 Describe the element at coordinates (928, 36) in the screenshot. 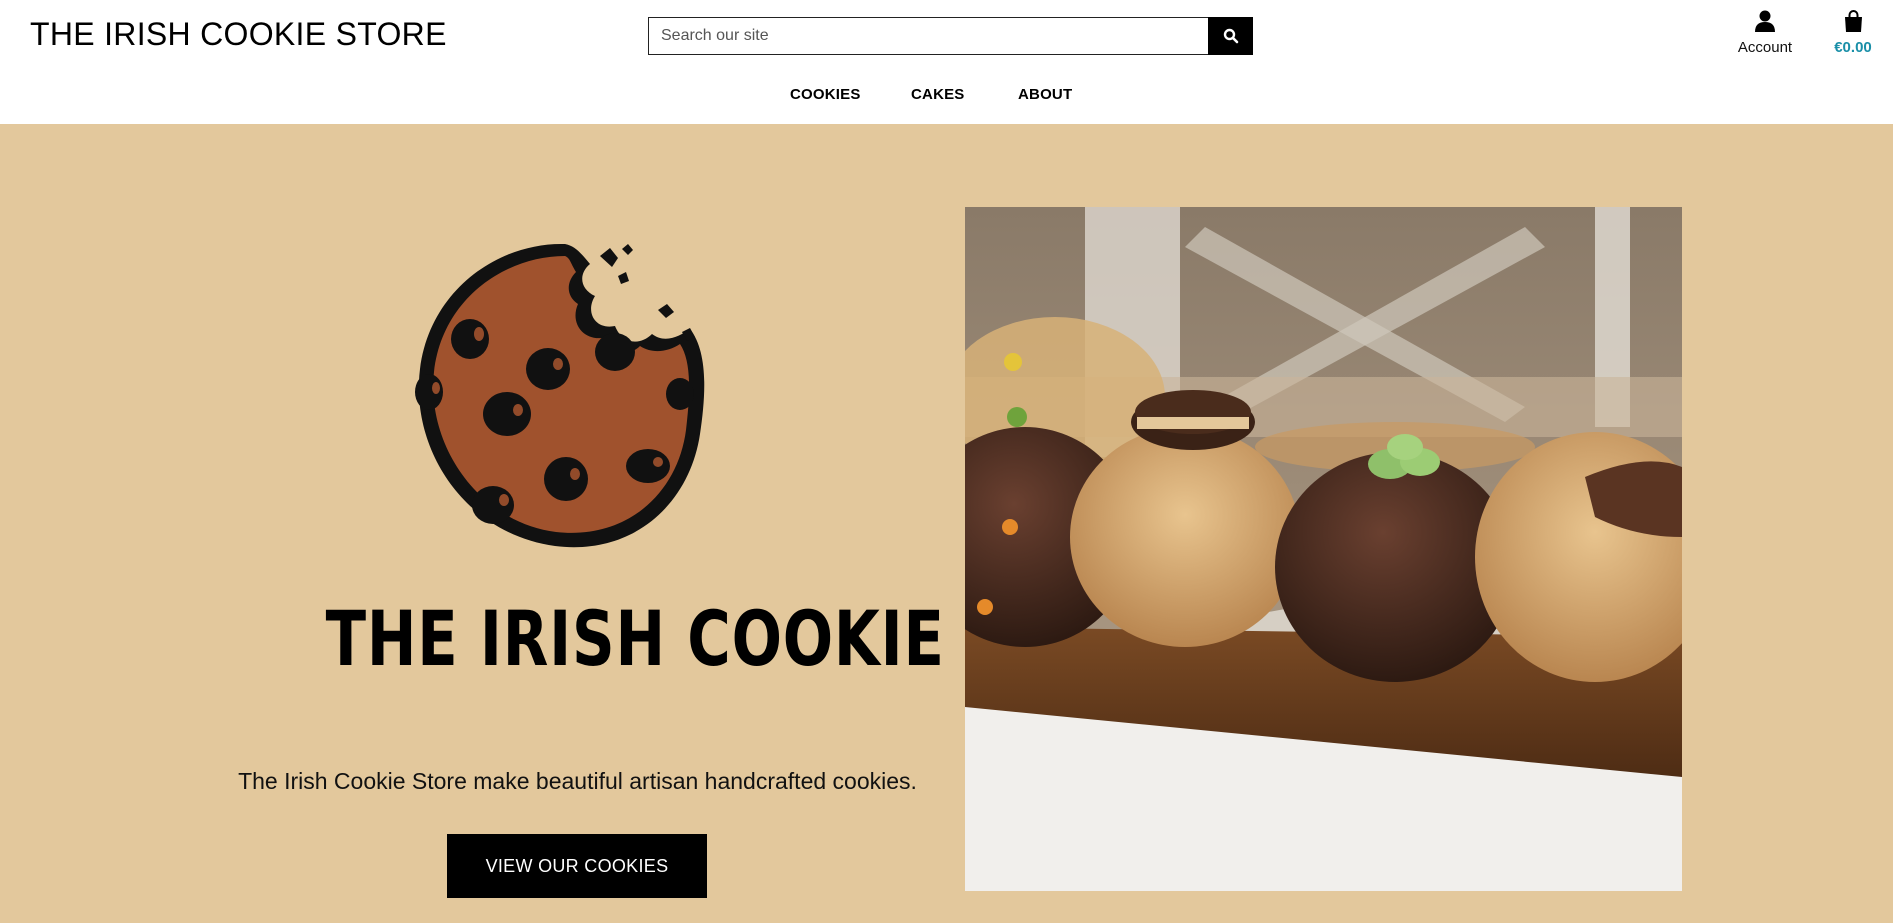

I see `search-input` at that location.